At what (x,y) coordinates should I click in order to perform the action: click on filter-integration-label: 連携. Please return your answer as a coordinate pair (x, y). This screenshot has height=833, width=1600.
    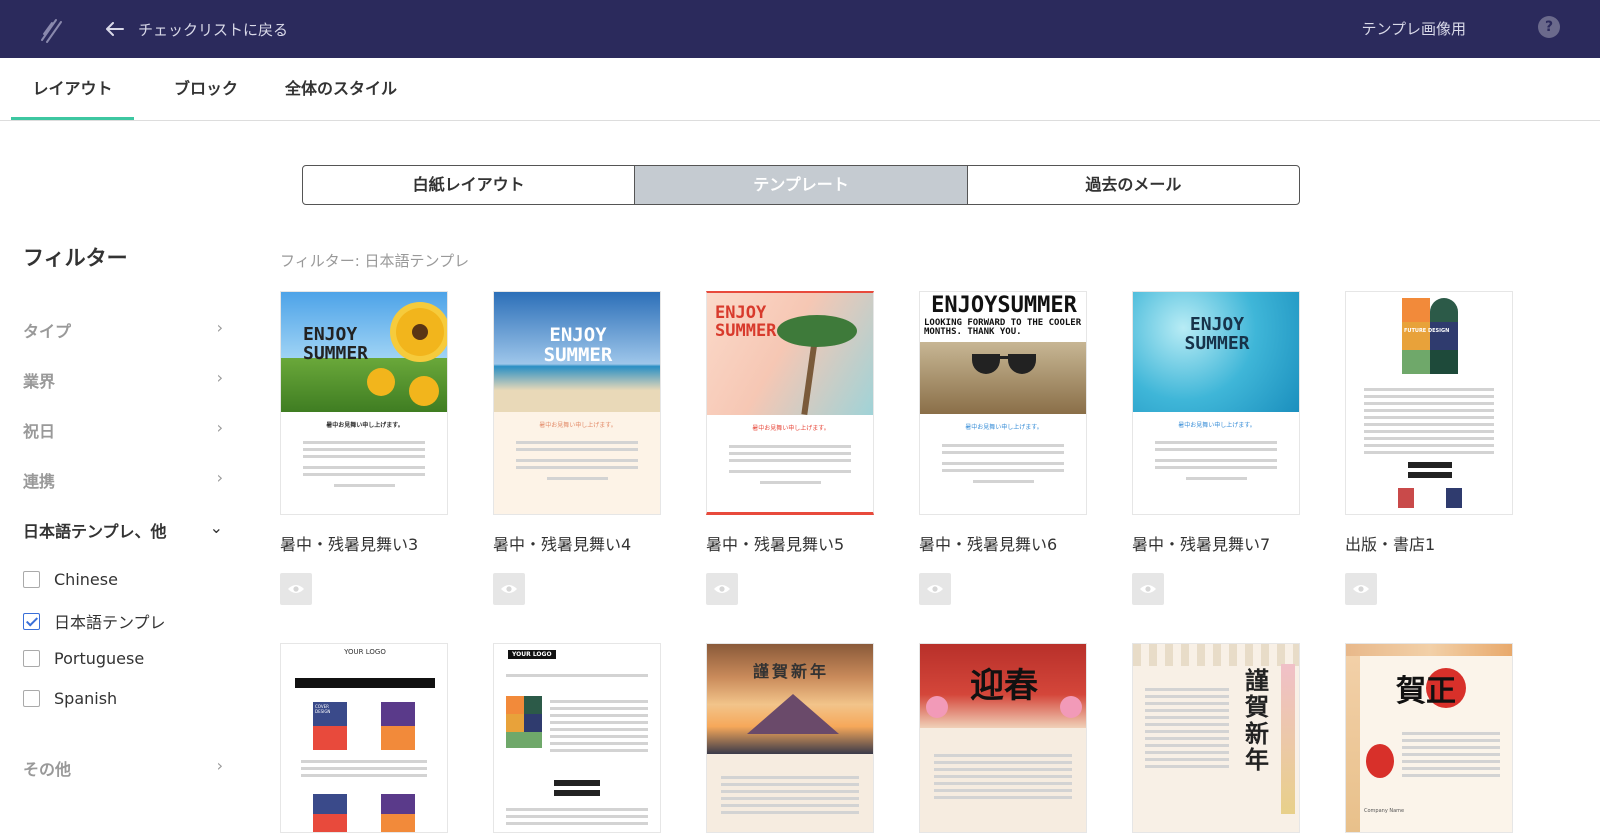
    Looking at the image, I should click on (39, 481).